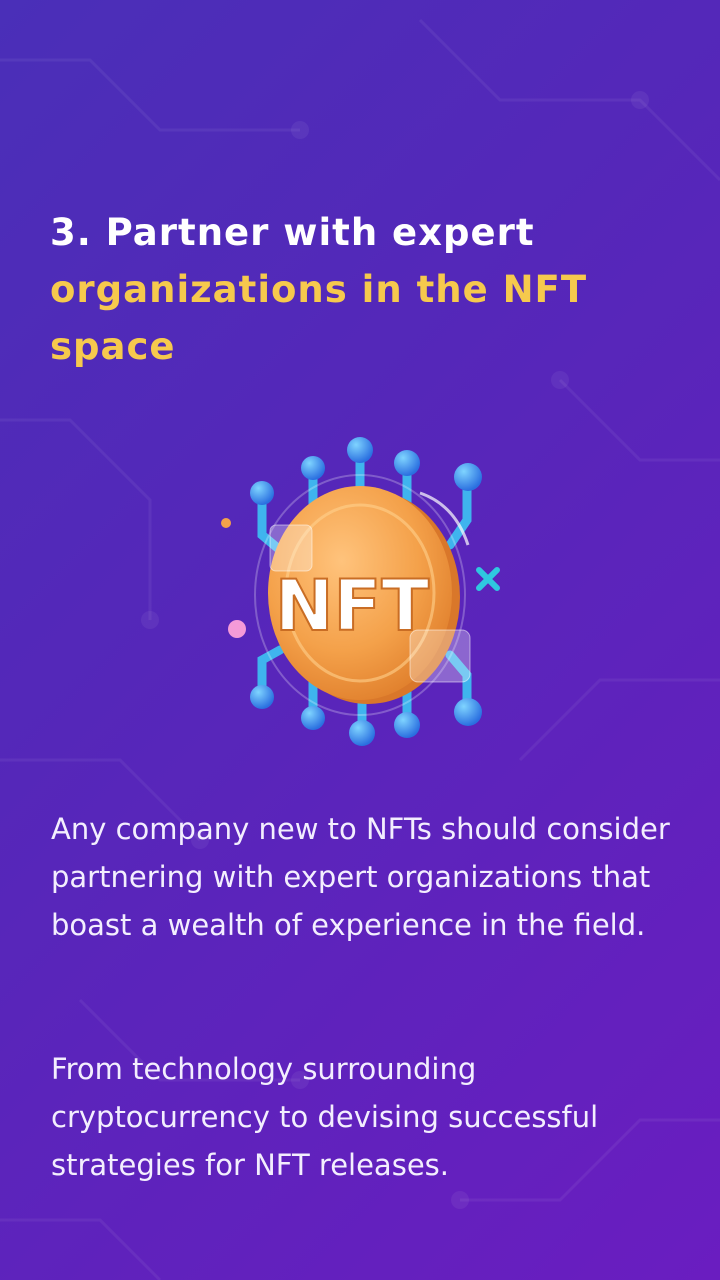 This screenshot has height=1280, width=720. What do you see at coordinates (113, 346) in the screenshot?
I see `title-line-3: space` at bounding box center [113, 346].